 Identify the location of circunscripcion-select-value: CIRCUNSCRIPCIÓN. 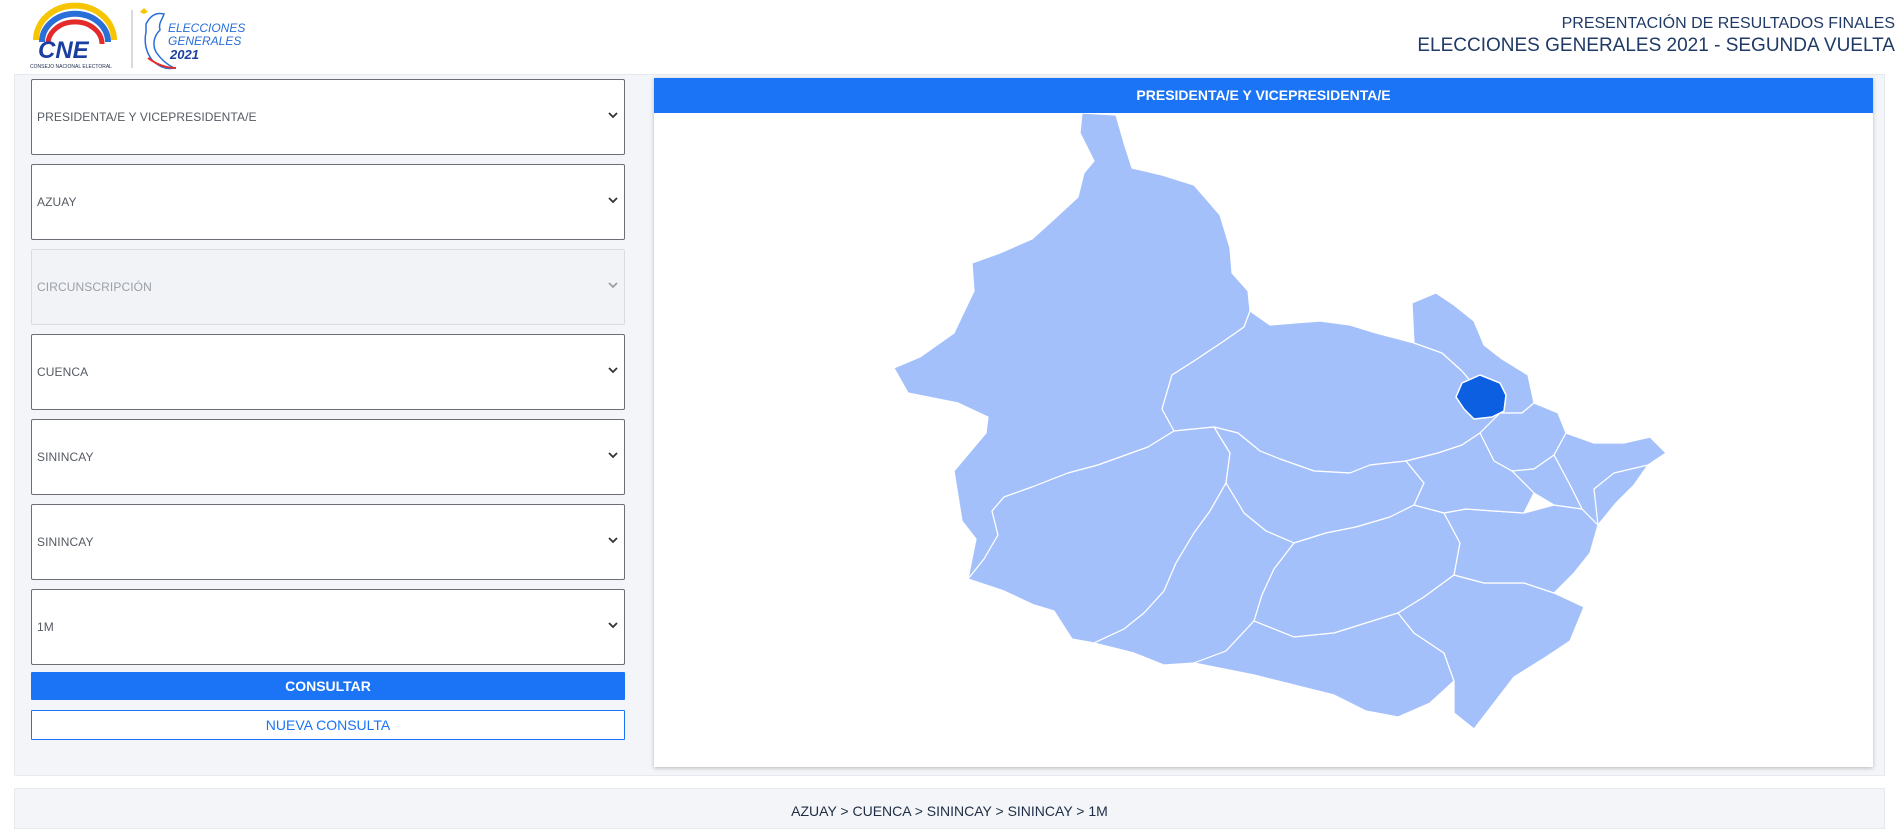
(94, 287).